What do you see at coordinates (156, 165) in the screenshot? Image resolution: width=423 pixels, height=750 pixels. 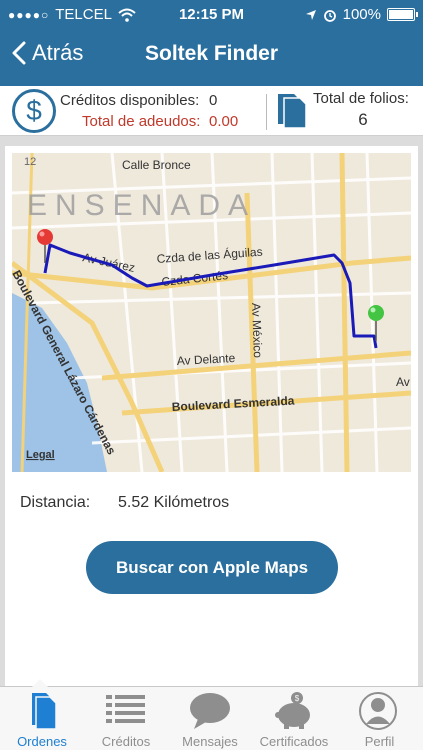 I see `street-calle-bronce: Calle Bronce` at bounding box center [156, 165].